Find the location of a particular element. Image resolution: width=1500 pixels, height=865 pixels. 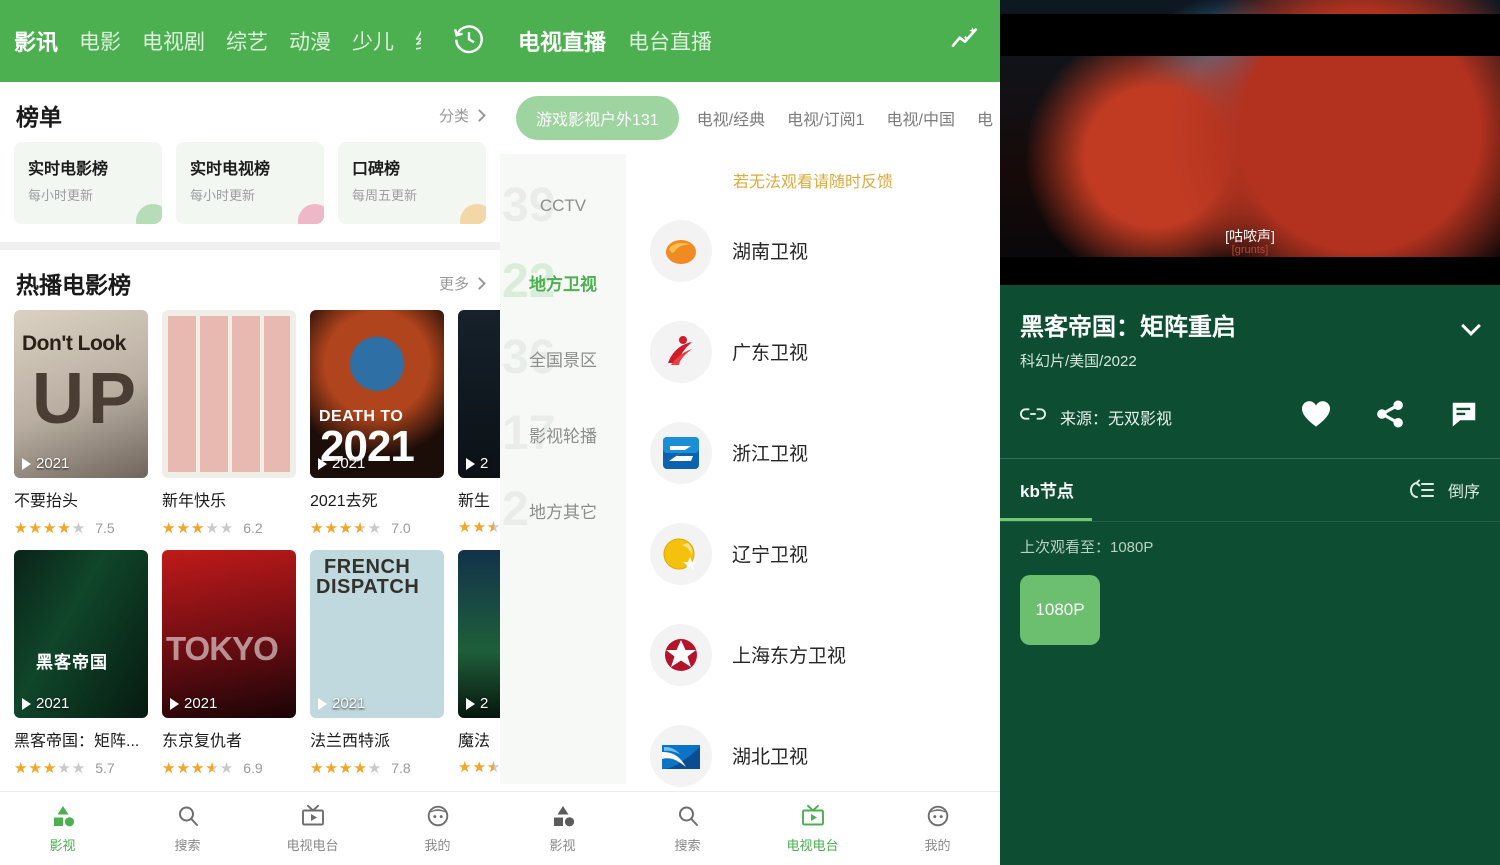

panel1-bottom-nav: 影视 搜索 电视电台 我的 is located at coordinates (250, 828).